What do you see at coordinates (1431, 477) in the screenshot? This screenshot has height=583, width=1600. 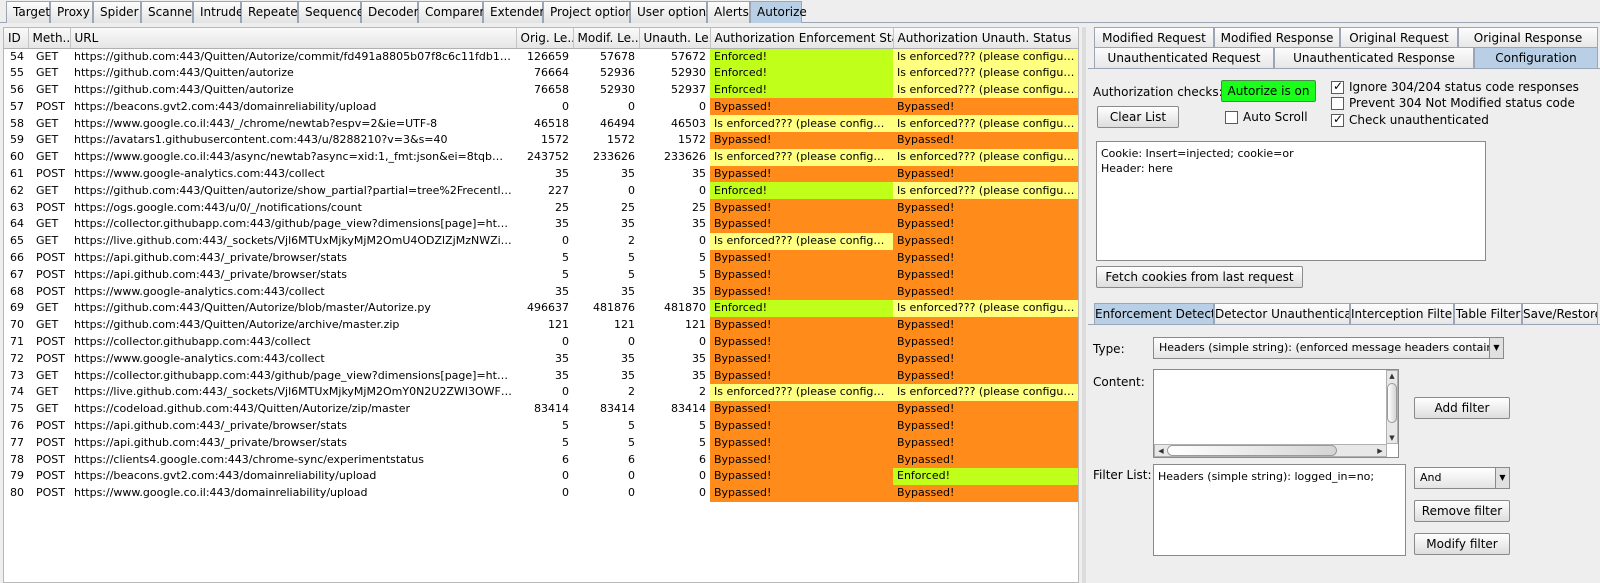 I see `and-or-value: And` at bounding box center [1431, 477].